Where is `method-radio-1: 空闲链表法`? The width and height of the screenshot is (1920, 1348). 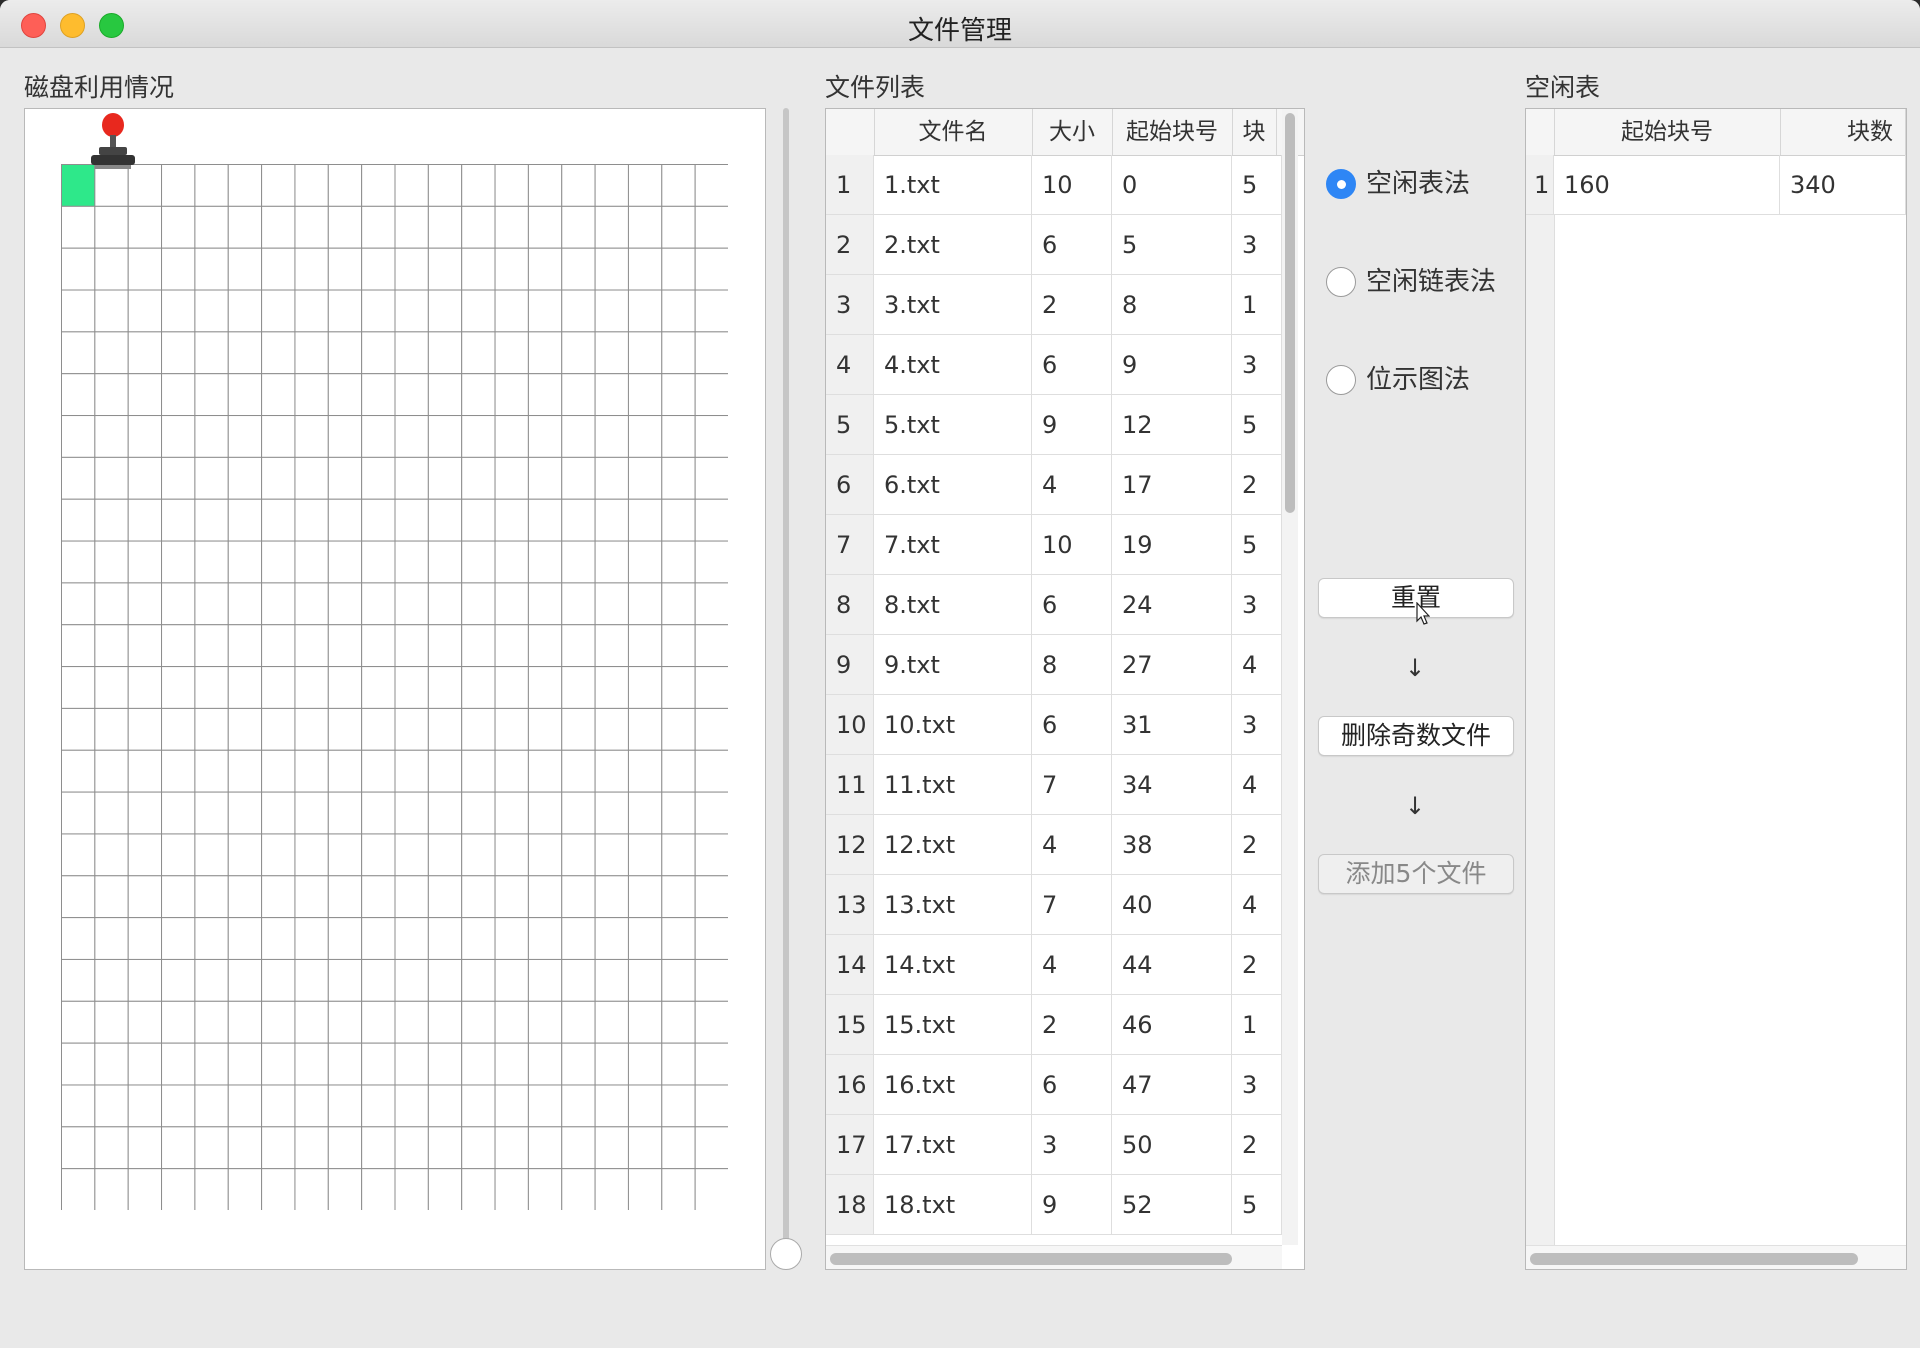
method-radio-1: 空闲链表法 is located at coordinates (1421, 283).